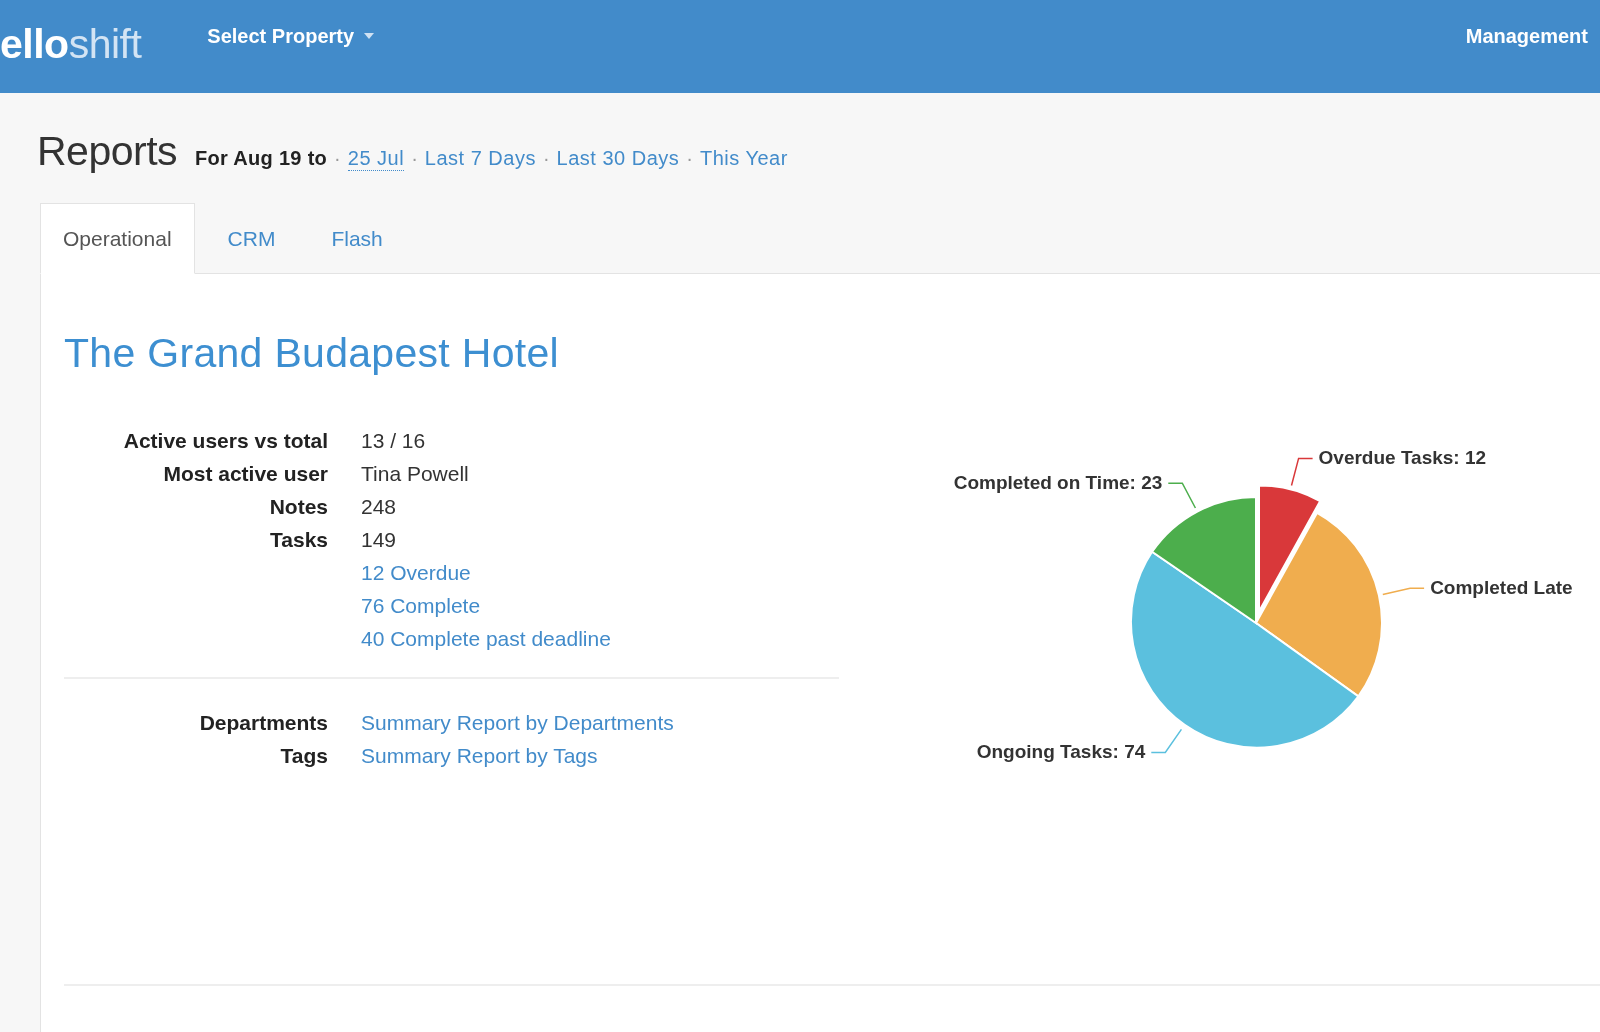 This screenshot has height=1032, width=1600. Describe the element at coordinates (480, 158) in the screenshot. I see `date-range-link: Last 7 Days` at that location.